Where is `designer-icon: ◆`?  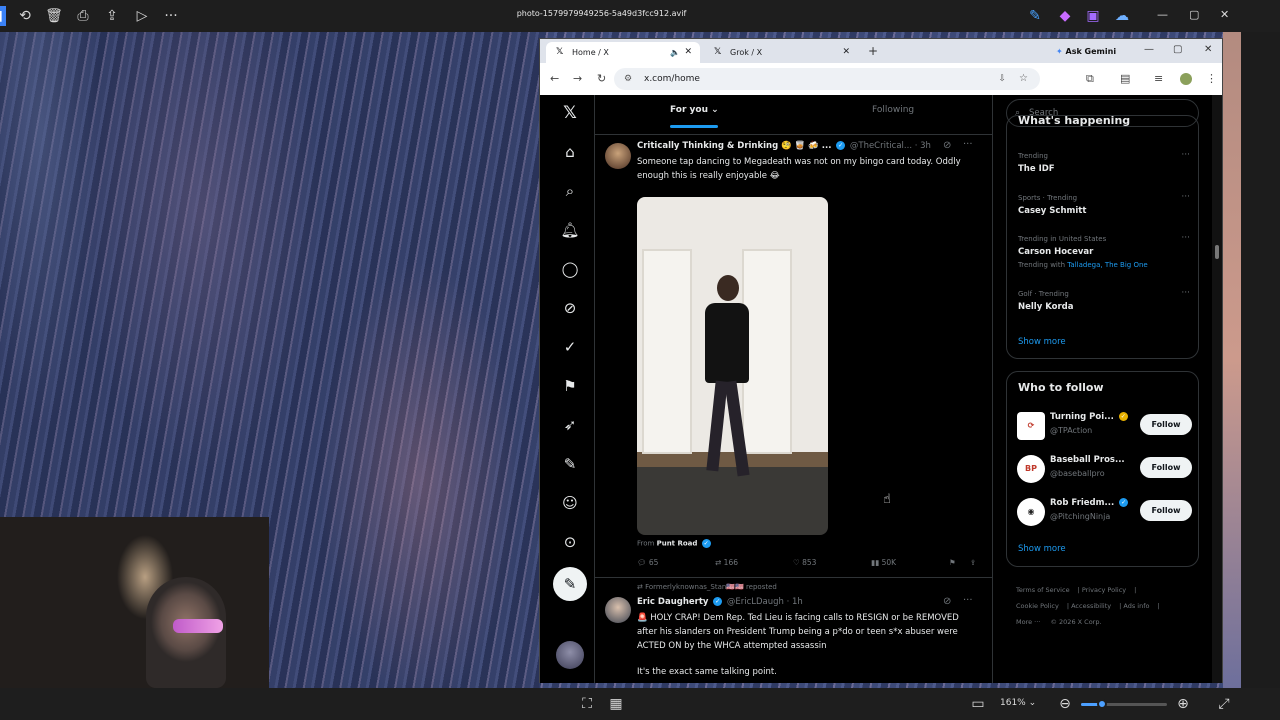
designer-icon: ◆ is located at coordinates (1065, 16).